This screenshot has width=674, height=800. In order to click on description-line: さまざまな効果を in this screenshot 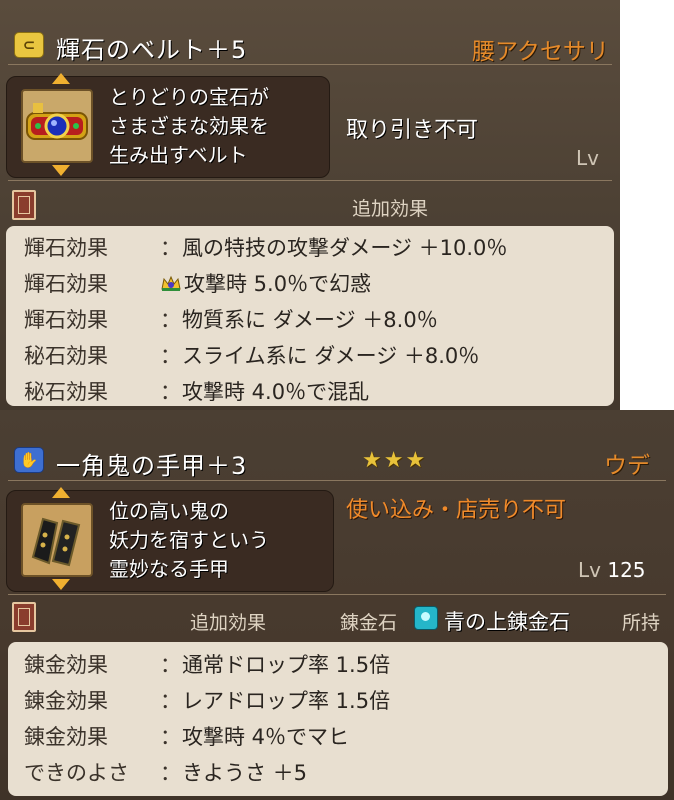, I will do `click(189, 126)`.